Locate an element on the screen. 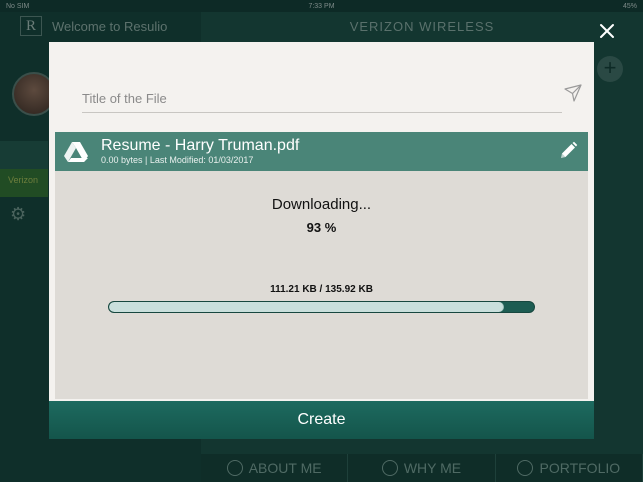 The width and height of the screenshot is (643, 482). tab-about-me: ABOUT ME is located at coordinates (275, 468).